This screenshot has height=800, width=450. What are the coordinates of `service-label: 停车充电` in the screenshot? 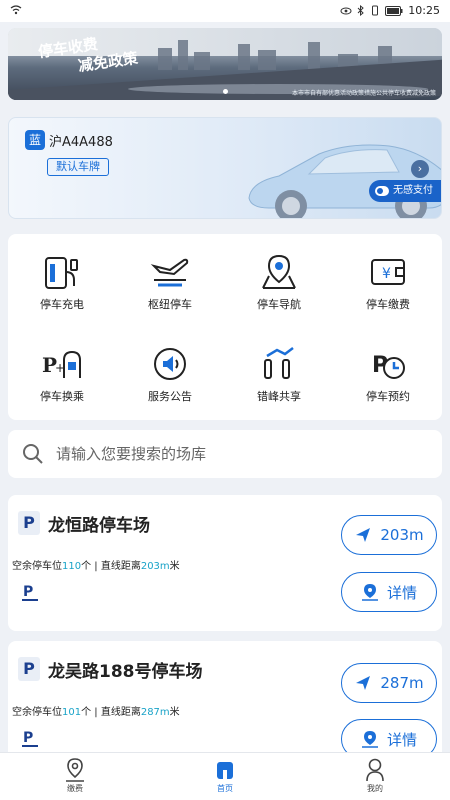 It's located at (62, 304).